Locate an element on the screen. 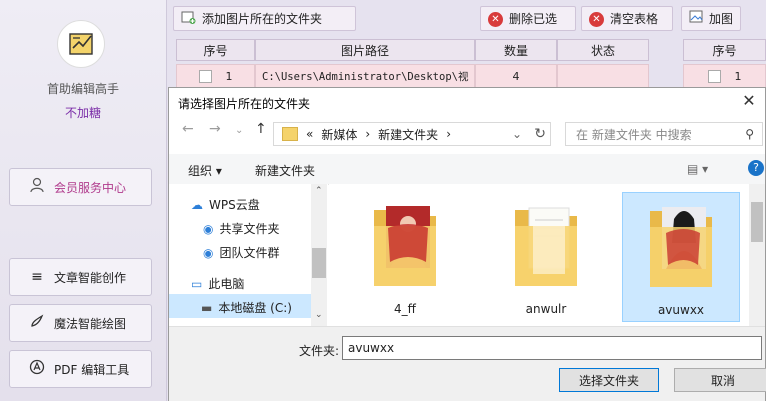 This screenshot has width=766, height=401. member-center-button: 会员服务中心 is located at coordinates (80, 187).